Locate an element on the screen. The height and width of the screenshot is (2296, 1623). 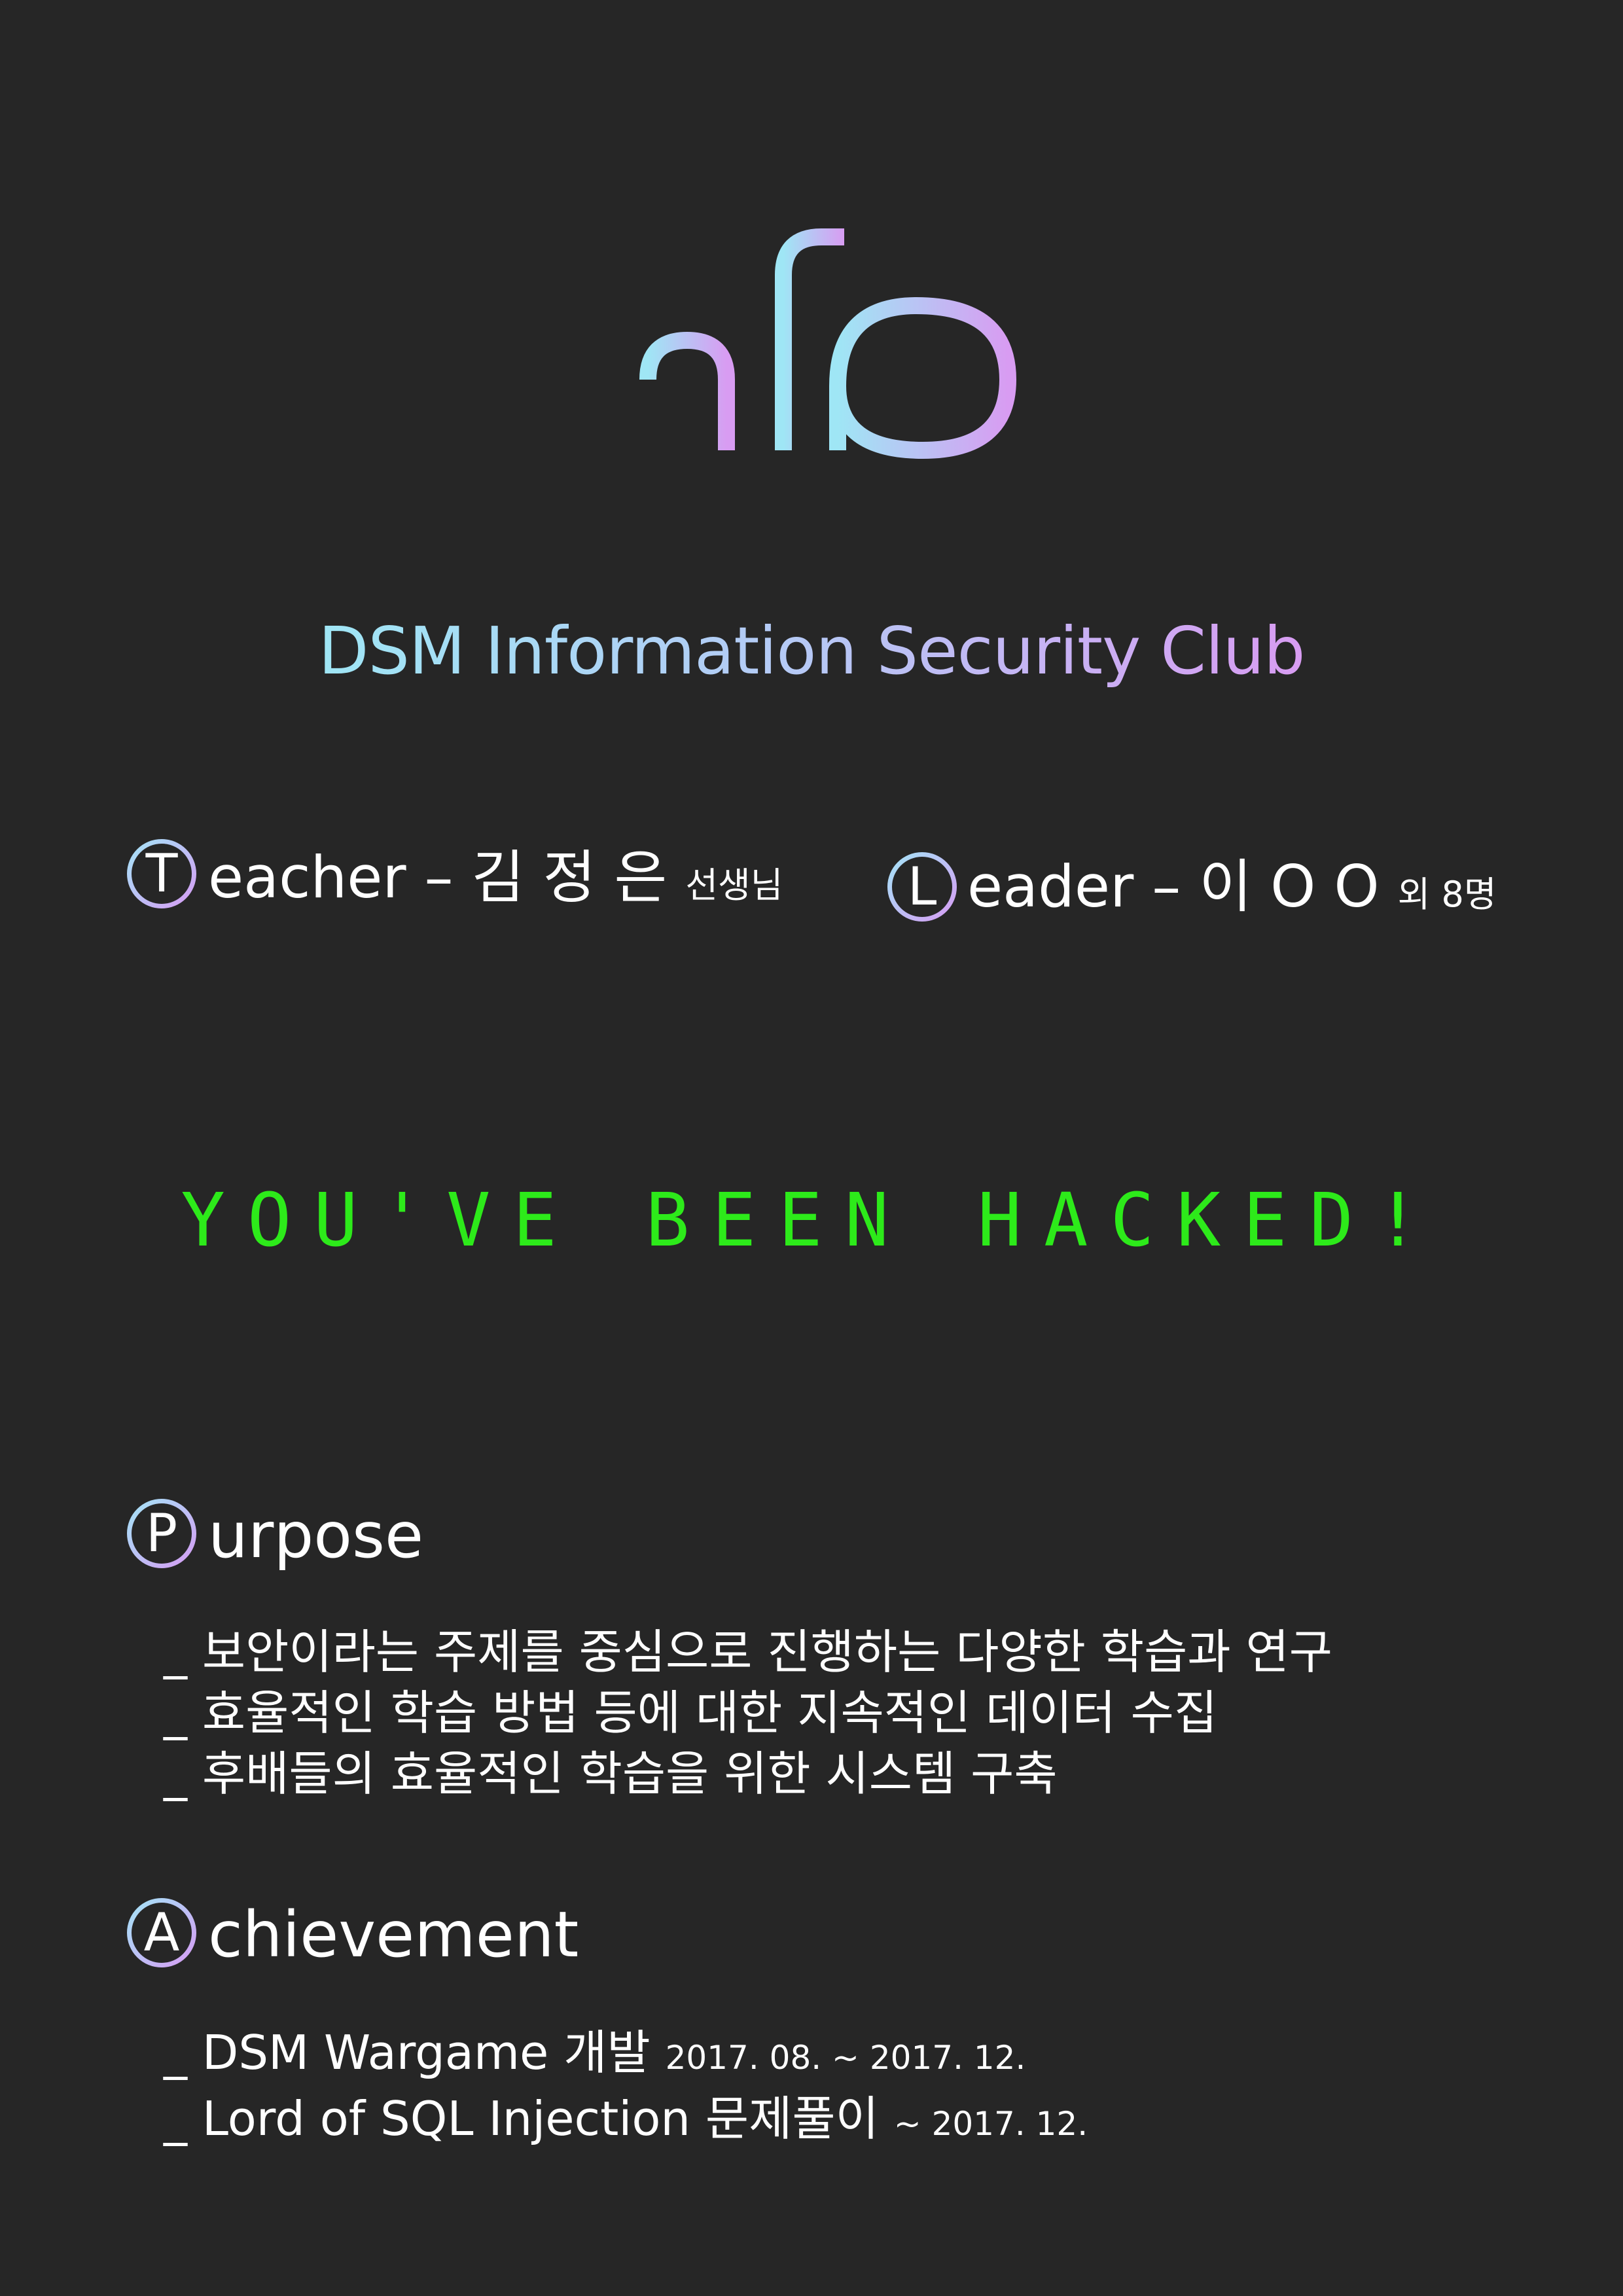
achievement-text: _ DSM Wargame 개발 is located at coordinates (407, 2052).